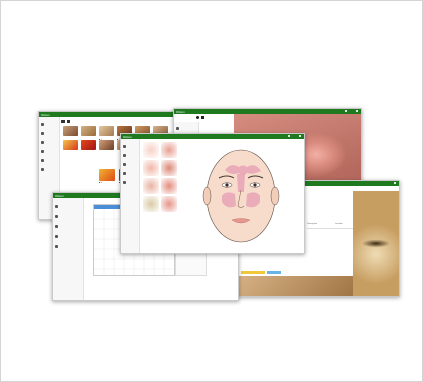 The height and width of the screenshot is (382, 423). I want to click on thumb-label: ■ 4, so click(100, 183).